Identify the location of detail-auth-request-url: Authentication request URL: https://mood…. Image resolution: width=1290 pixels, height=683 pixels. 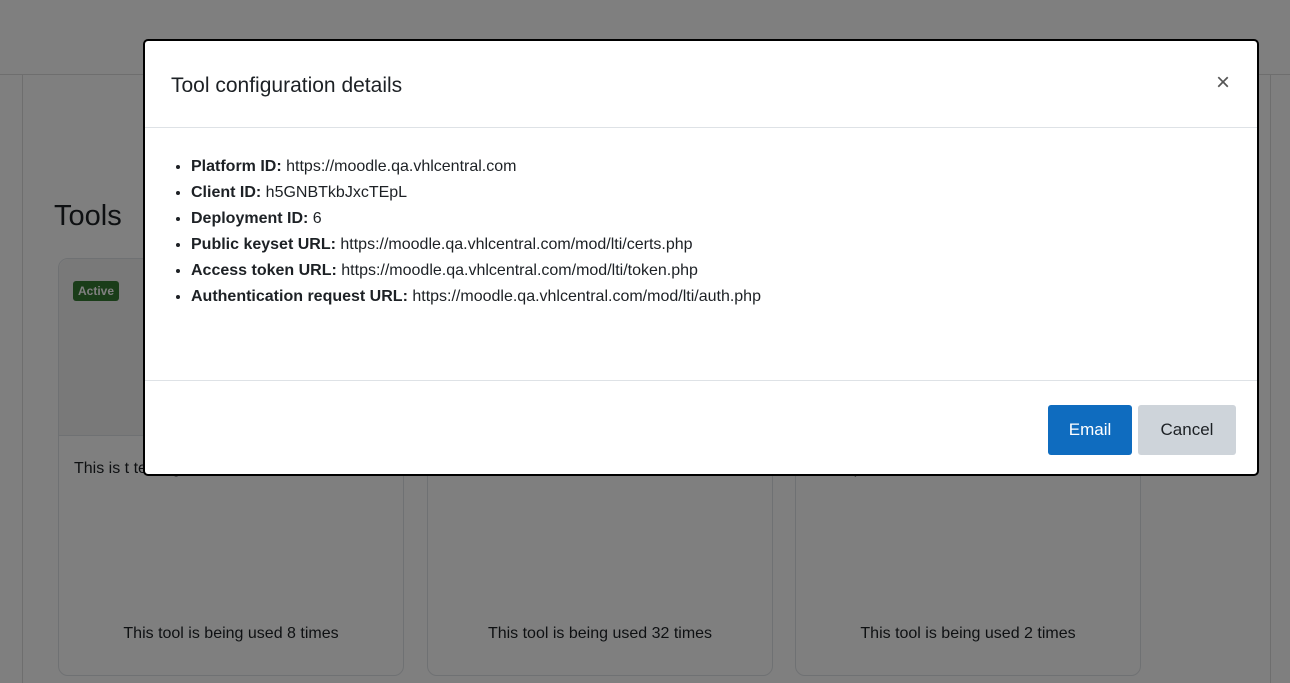
(476, 297).